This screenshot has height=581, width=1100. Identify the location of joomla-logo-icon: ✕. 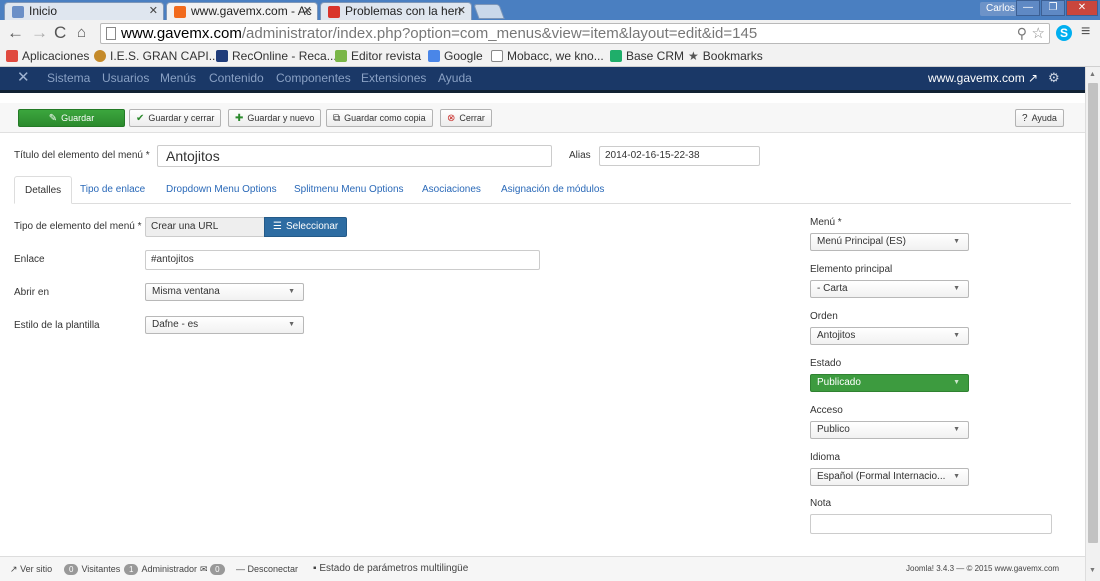
(23, 77).